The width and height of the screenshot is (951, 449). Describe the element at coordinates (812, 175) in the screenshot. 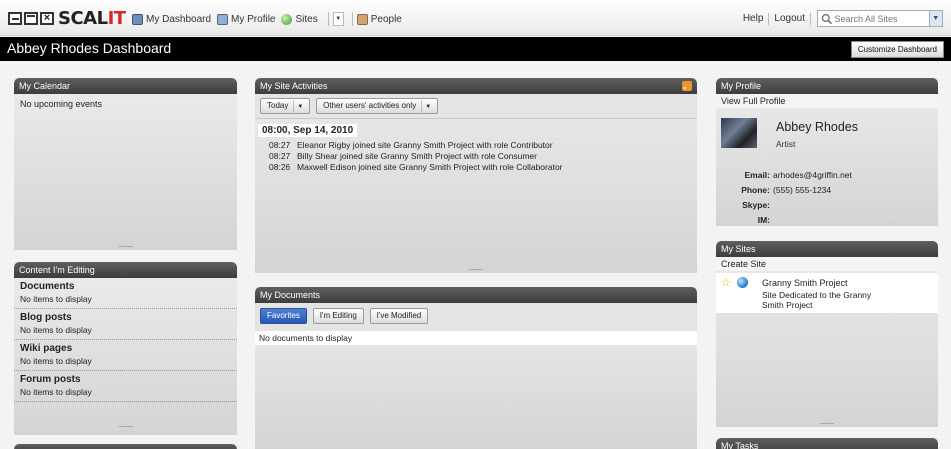

I see `profile-email-value: arhodes@4griffin.net` at that location.